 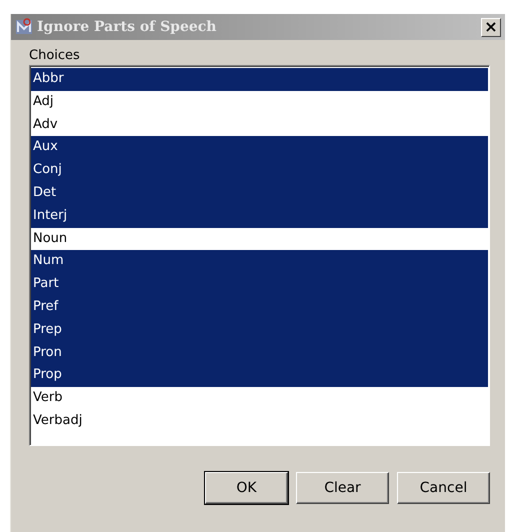 What do you see at coordinates (259, 148) in the screenshot?
I see `list-item: Aux` at bounding box center [259, 148].